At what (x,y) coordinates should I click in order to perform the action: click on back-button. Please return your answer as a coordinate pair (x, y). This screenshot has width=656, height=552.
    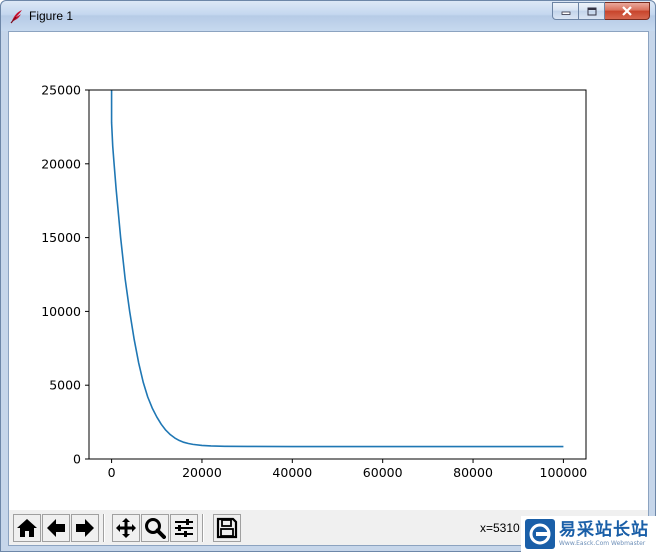
    Looking at the image, I should click on (56, 528).